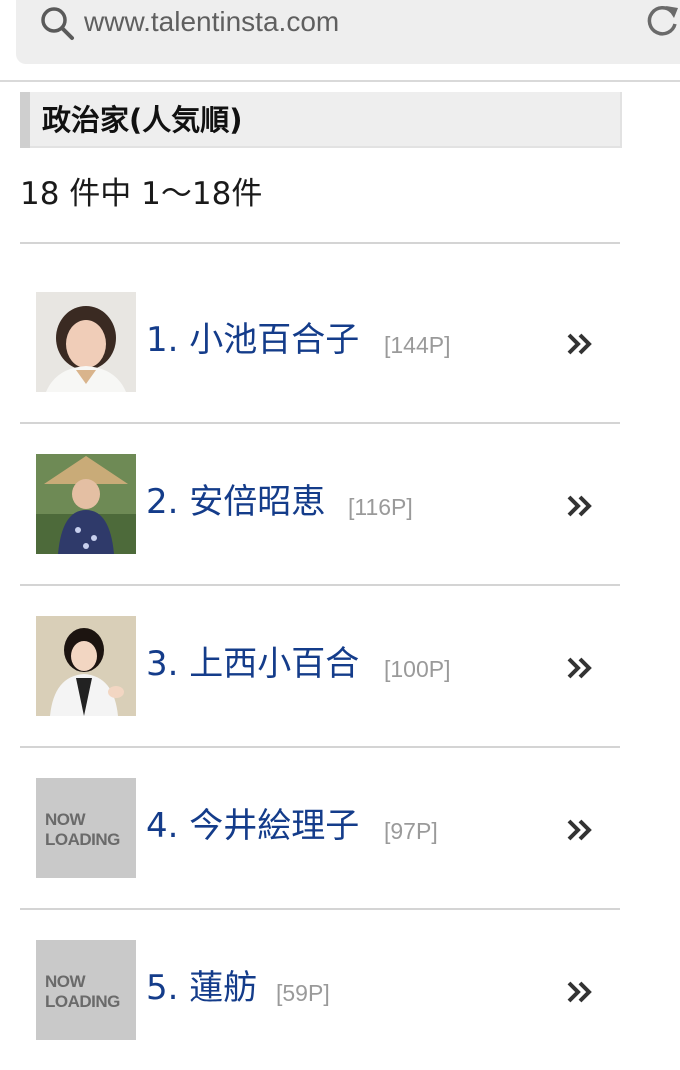 The width and height of the screenshot is (680, 1070). Describe the element at coordinates (25, 120) in the screenshot. I see `header-accent-bar` at that location.